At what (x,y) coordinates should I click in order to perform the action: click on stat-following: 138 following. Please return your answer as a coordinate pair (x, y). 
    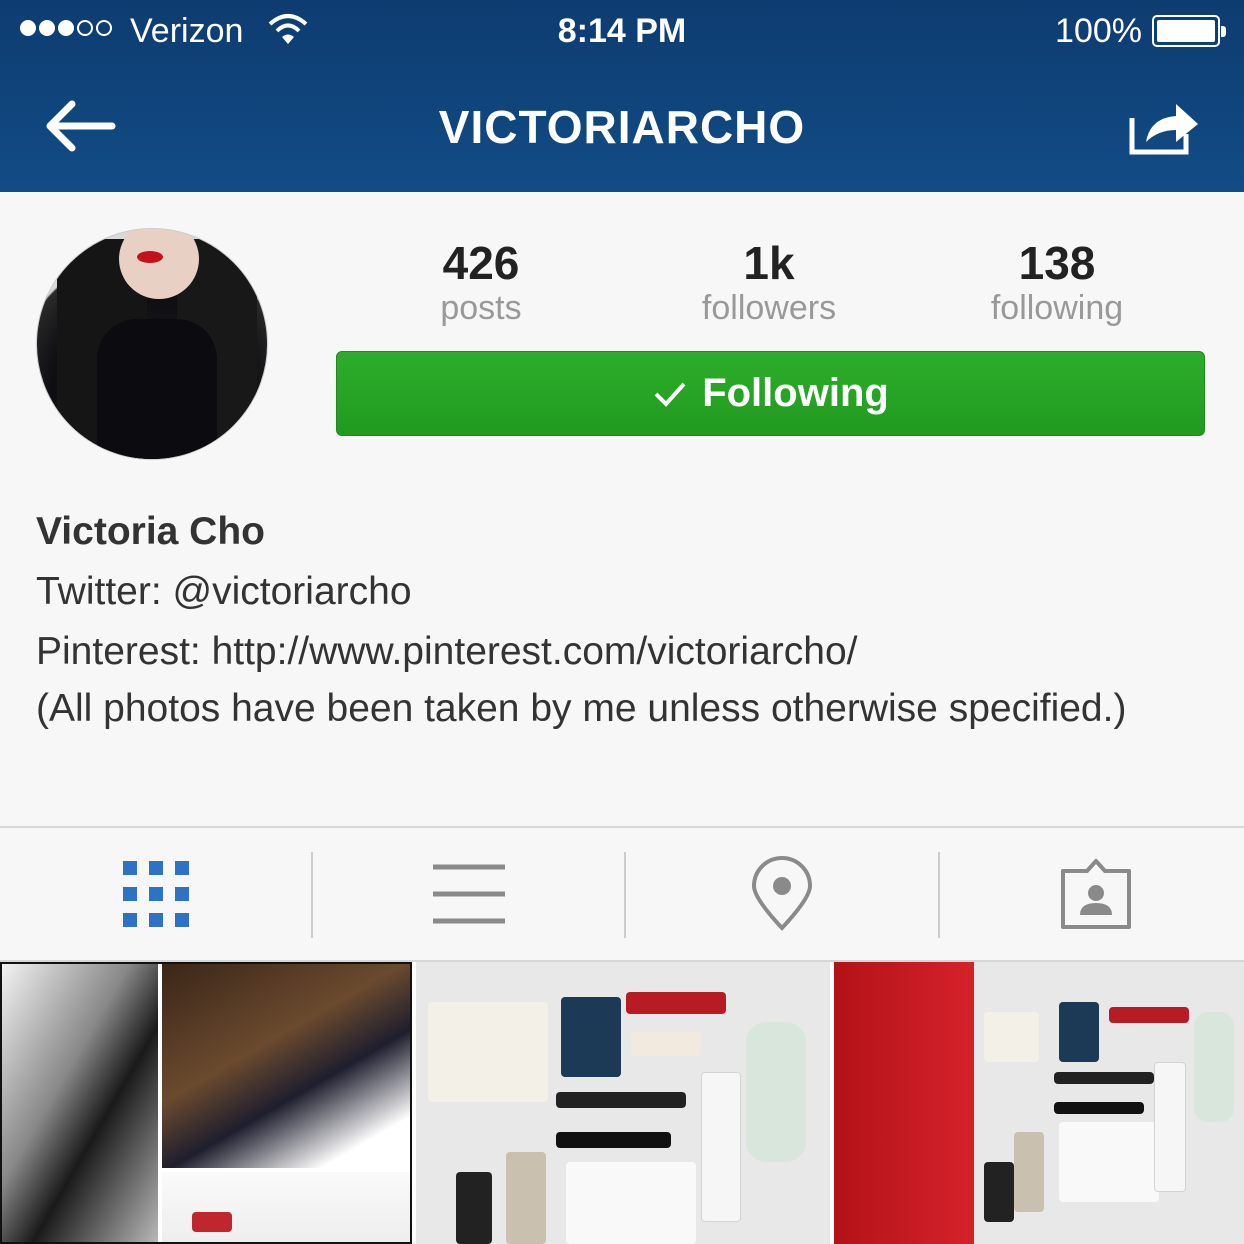
    Looking at the image, I should click on (1057, 283).